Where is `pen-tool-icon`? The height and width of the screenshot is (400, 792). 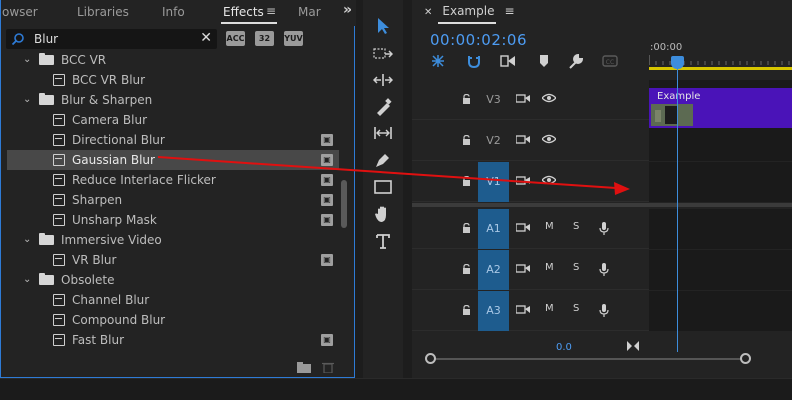 pen-tool-icon is located at coordinates (383, 160).